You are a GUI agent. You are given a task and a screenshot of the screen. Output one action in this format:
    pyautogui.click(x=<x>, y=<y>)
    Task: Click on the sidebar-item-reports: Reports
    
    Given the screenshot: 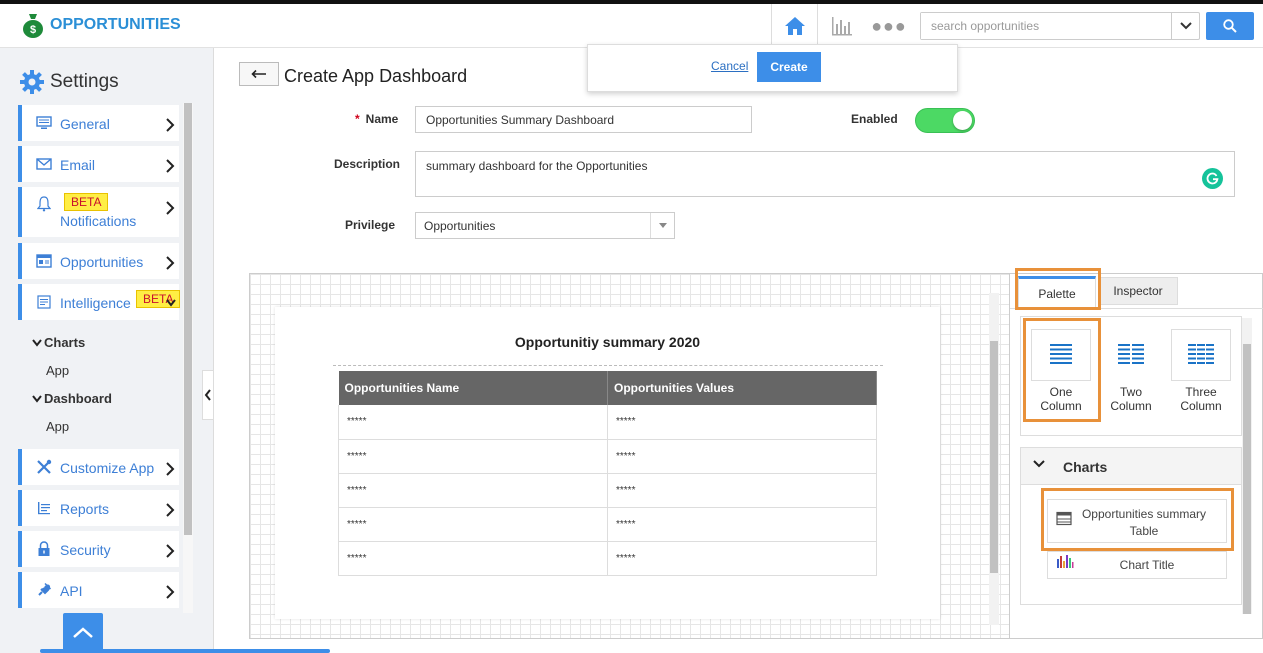 What is the action you would take?
    pyautogui.click(x=98, y=508)
    